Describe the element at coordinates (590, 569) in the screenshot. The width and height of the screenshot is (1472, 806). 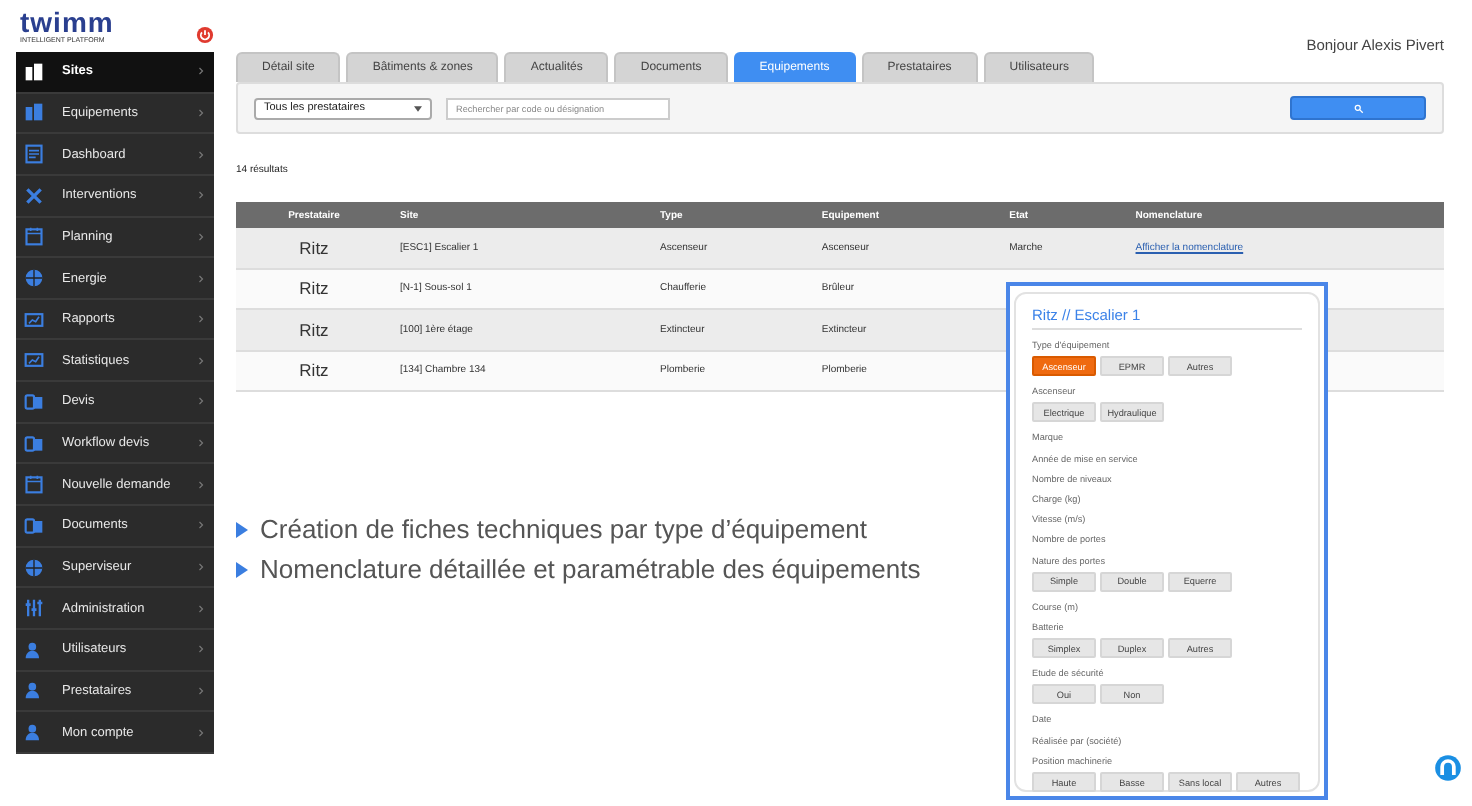
I see `feature-text: Nomenclature détaillée et paramétrable des équipements` at that location.